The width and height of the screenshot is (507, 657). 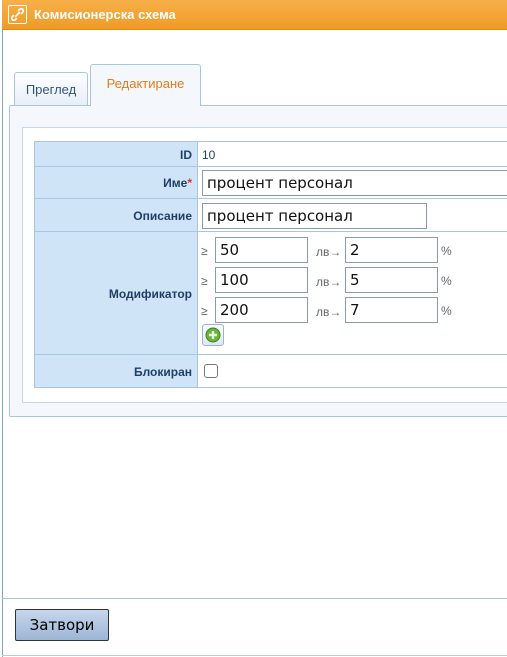 I want to click on blocked-value-cell, so click(x=352, y=371).